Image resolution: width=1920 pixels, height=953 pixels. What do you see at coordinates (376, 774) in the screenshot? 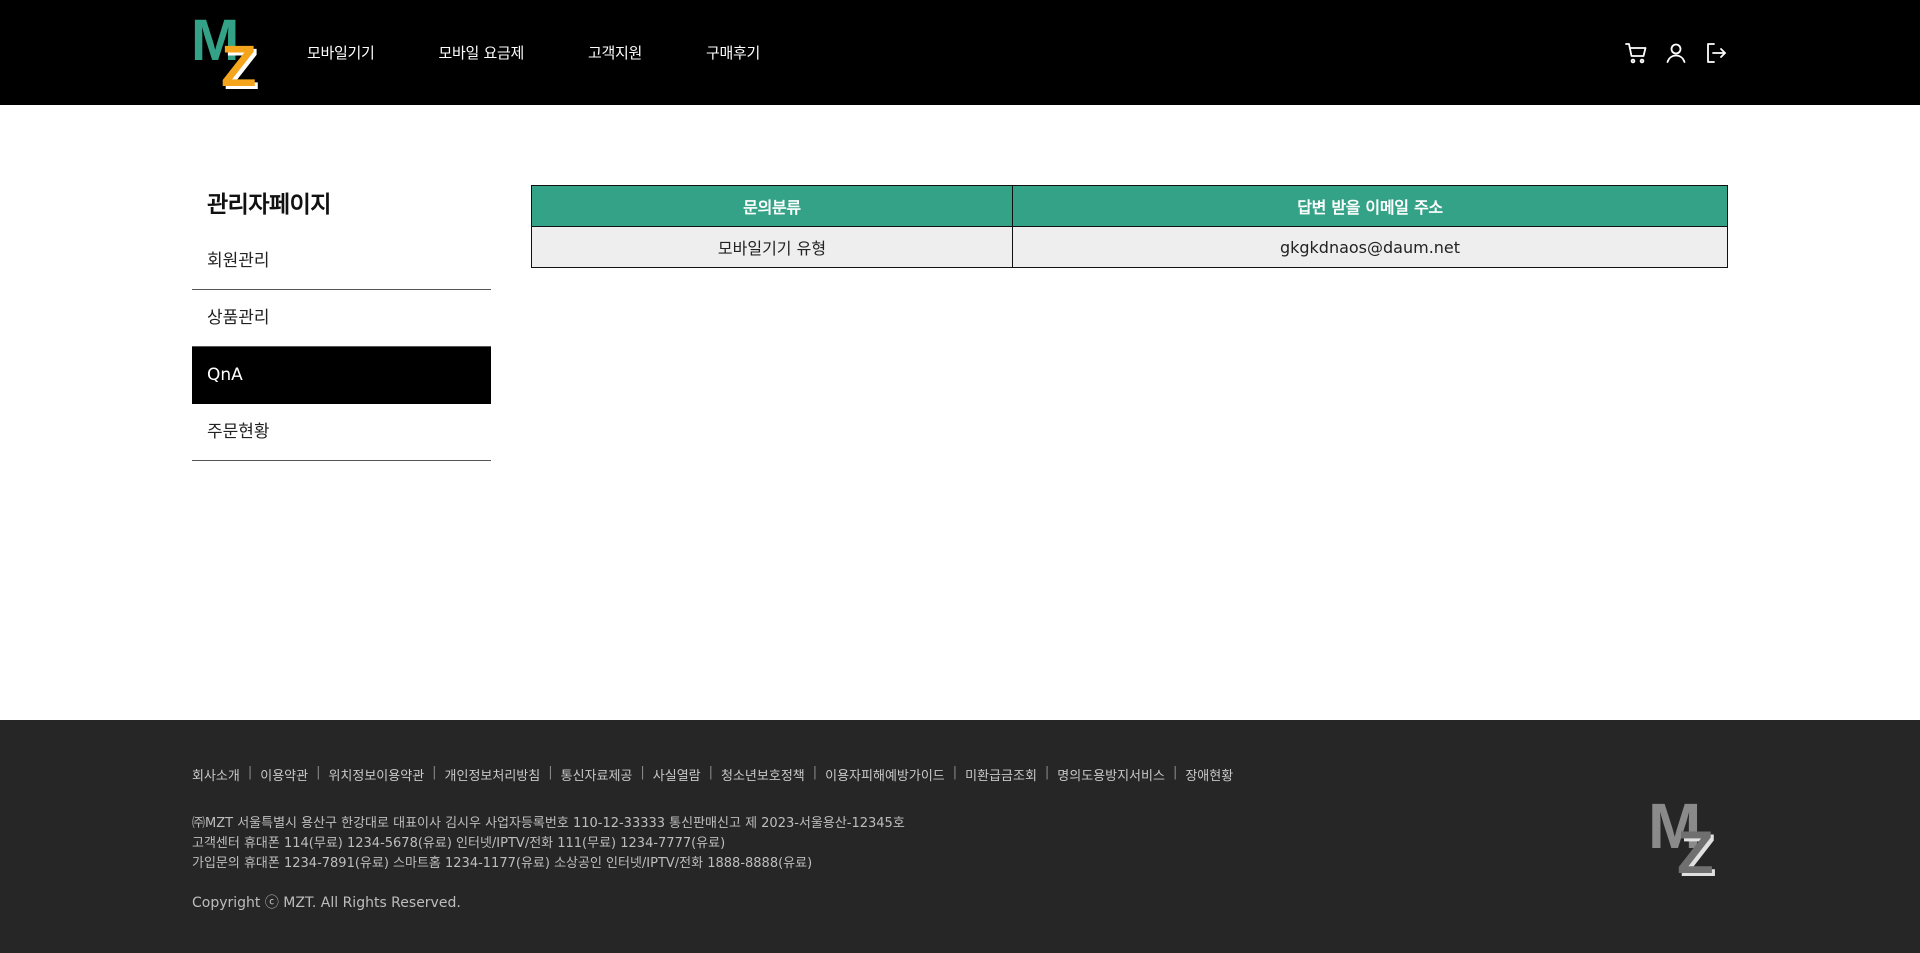
I see `footer-link-location-terms: 위치정보이용약관` at bounding box center [376, 774].